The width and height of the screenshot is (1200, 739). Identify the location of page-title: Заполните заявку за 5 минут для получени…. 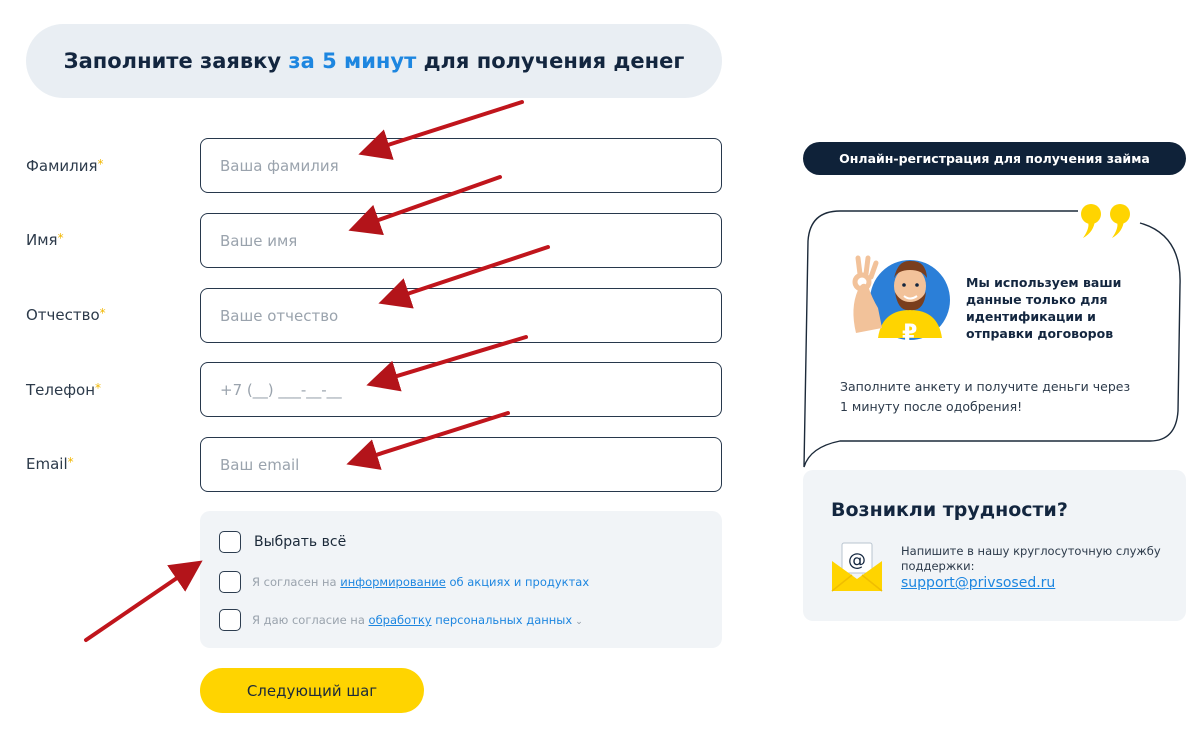
(374, 61).